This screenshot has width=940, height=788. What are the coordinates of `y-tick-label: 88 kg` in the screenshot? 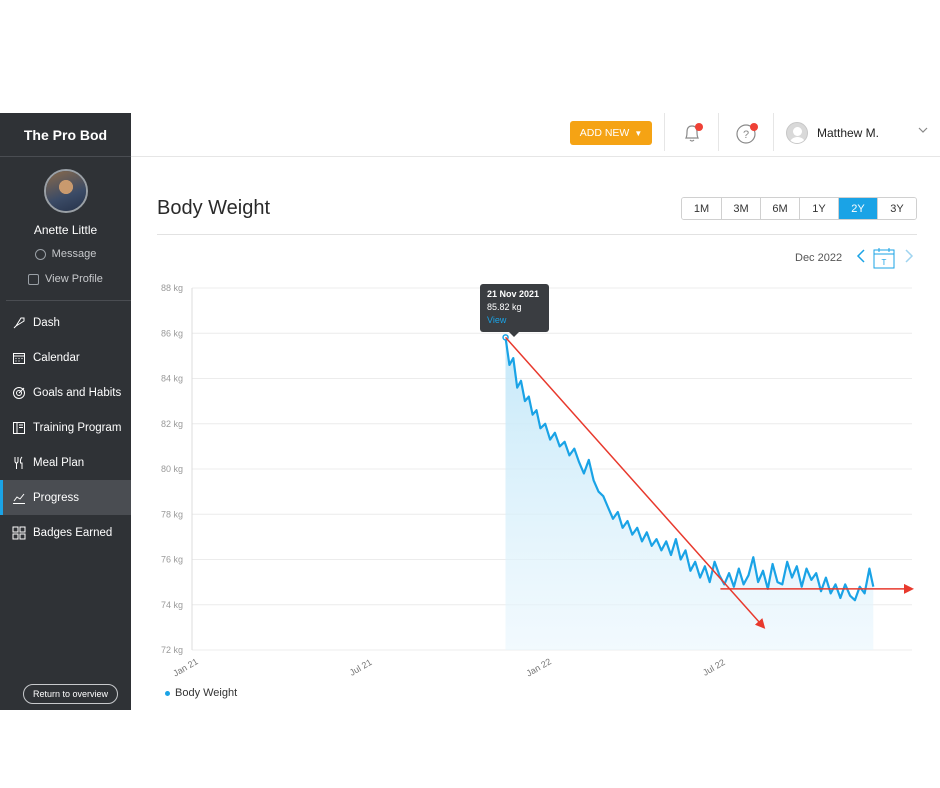 It's located at (172, 288).